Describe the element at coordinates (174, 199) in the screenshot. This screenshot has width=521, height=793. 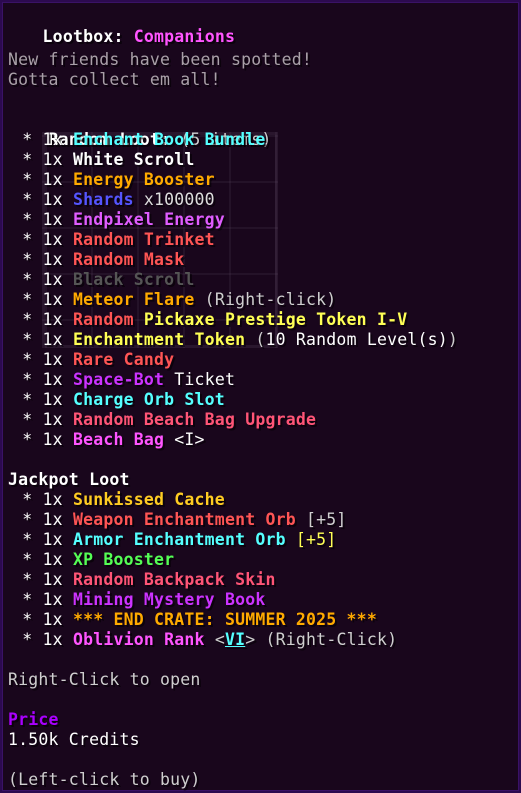
I see `item-suffix: x100000` at that location.